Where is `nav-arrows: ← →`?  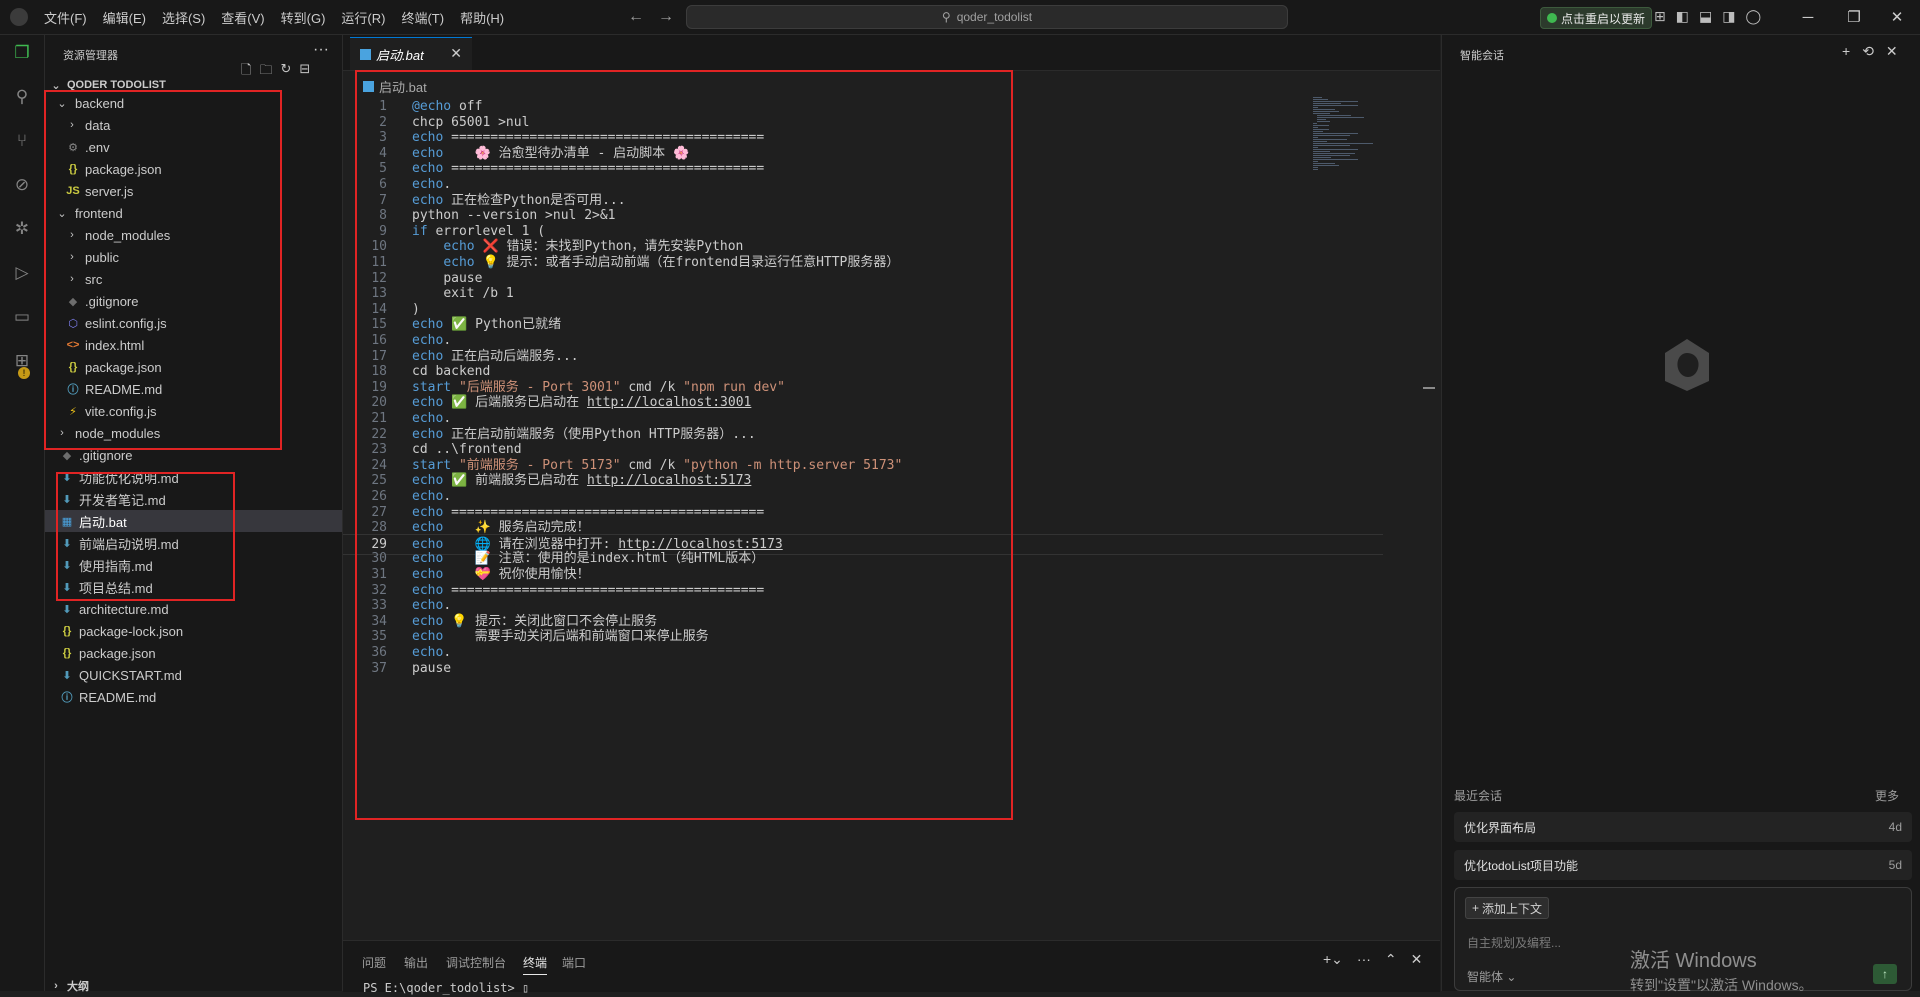 nav-arrows: ← → is located at coordinates (658, 17).